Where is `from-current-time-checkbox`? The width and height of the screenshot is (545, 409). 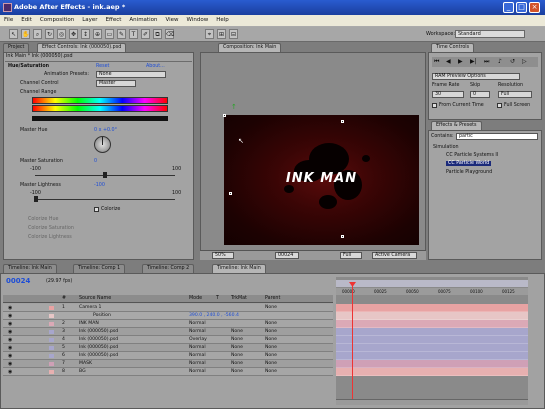
from-current-time-checkbox is located at coordinates (434, 105).